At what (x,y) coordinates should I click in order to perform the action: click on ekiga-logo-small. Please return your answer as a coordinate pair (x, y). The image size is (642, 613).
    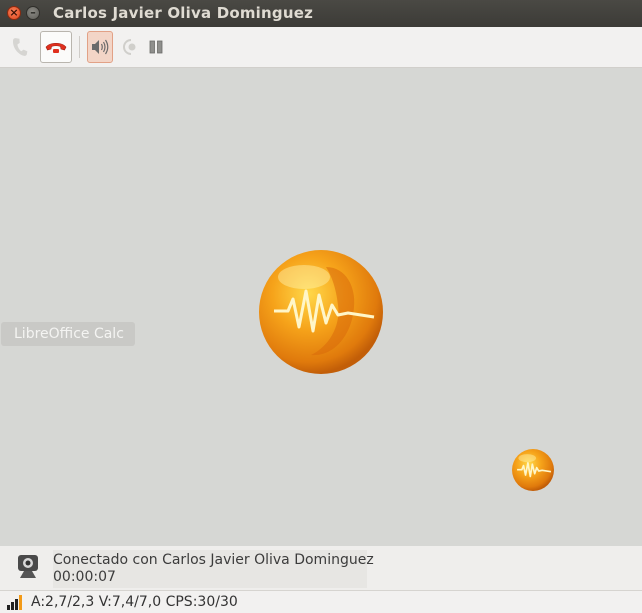
    Looking at the image, I should click on (533, 470).